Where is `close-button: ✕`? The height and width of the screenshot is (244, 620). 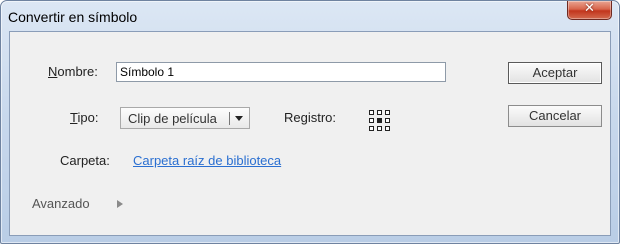 close-button: ✕ is located at coordinates (589, 10).